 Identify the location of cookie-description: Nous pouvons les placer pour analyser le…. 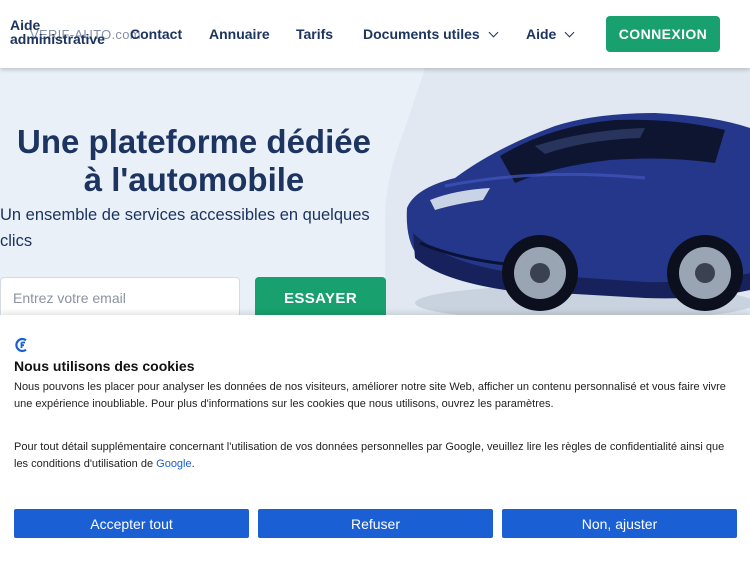
(370, 395).